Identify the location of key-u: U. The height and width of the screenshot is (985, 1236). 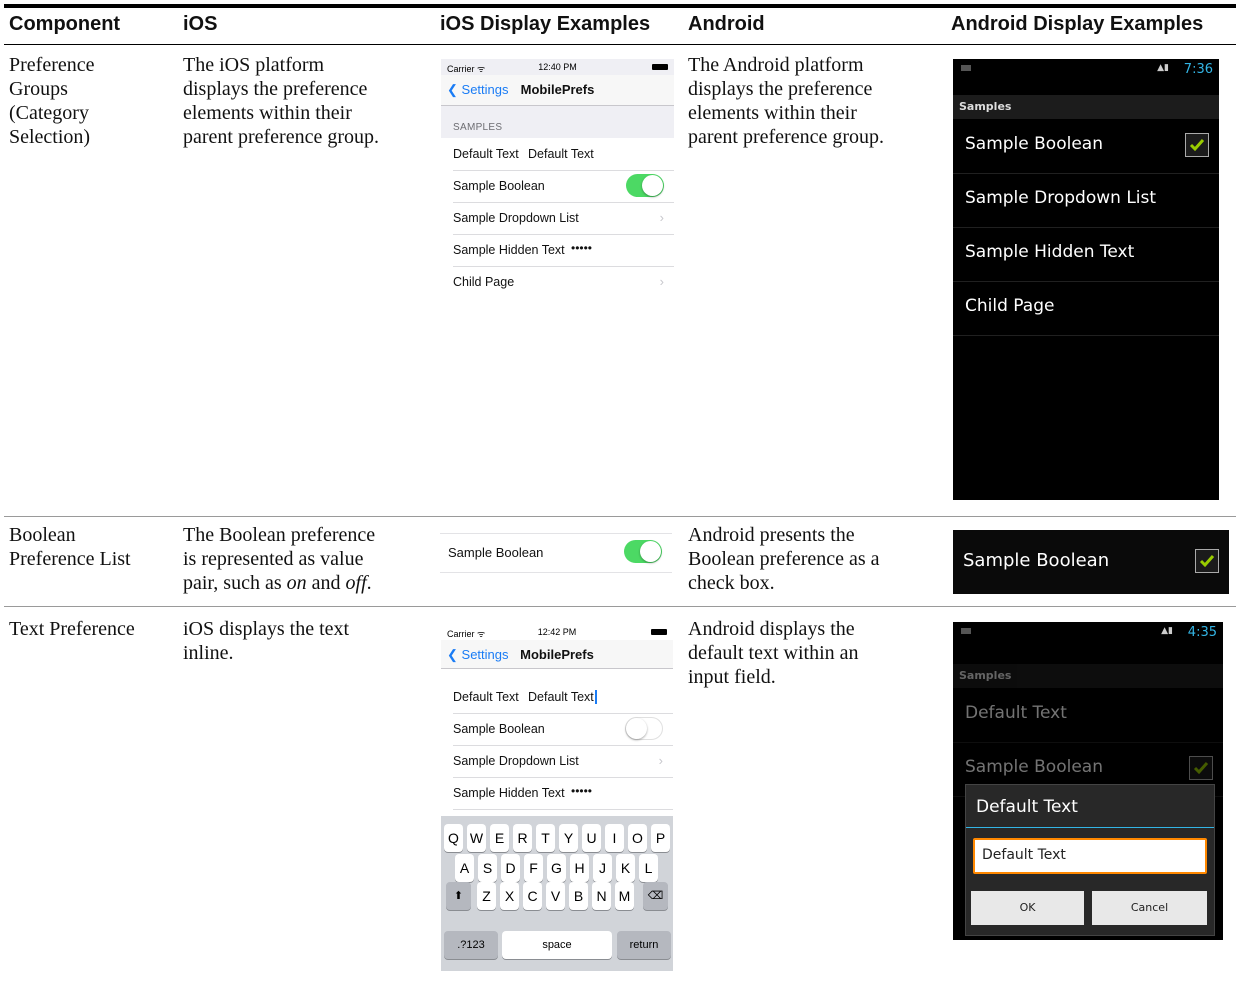
(591, 838).